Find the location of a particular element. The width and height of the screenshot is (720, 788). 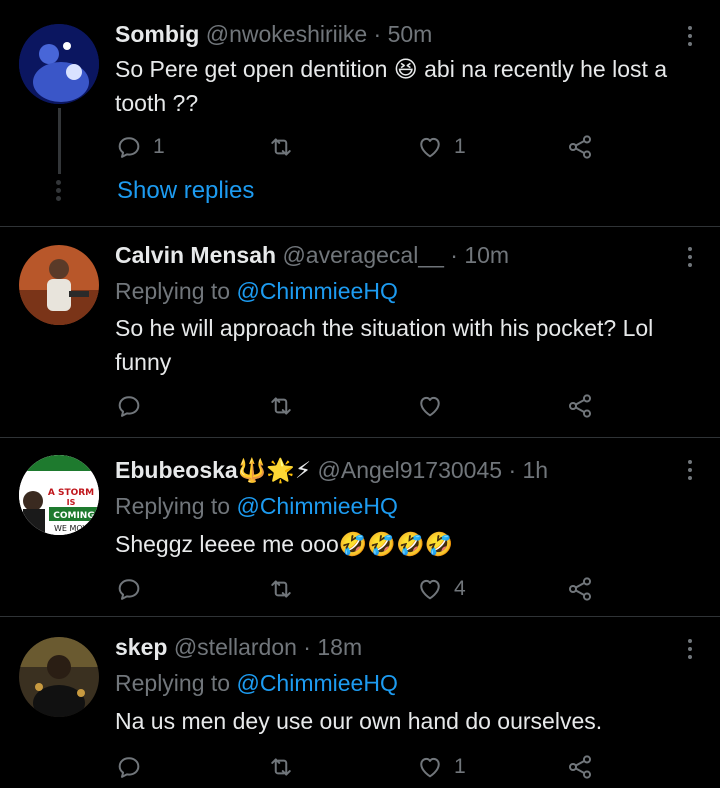

user-handle: @stellardon is located at coordinates (235, 647).